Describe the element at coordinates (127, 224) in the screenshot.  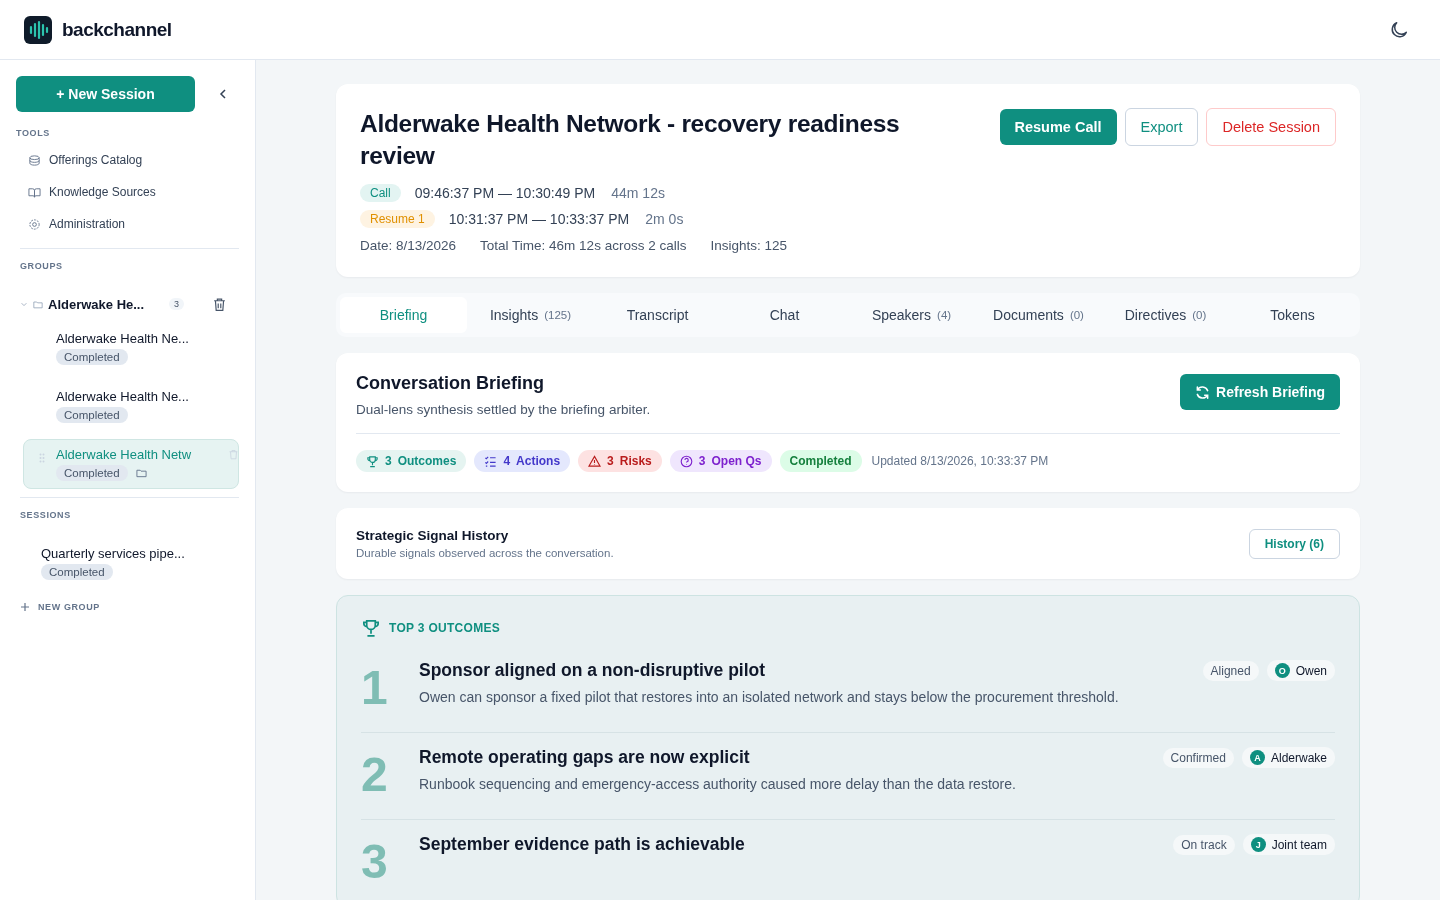
I see `tool-item: Administration` at that location.